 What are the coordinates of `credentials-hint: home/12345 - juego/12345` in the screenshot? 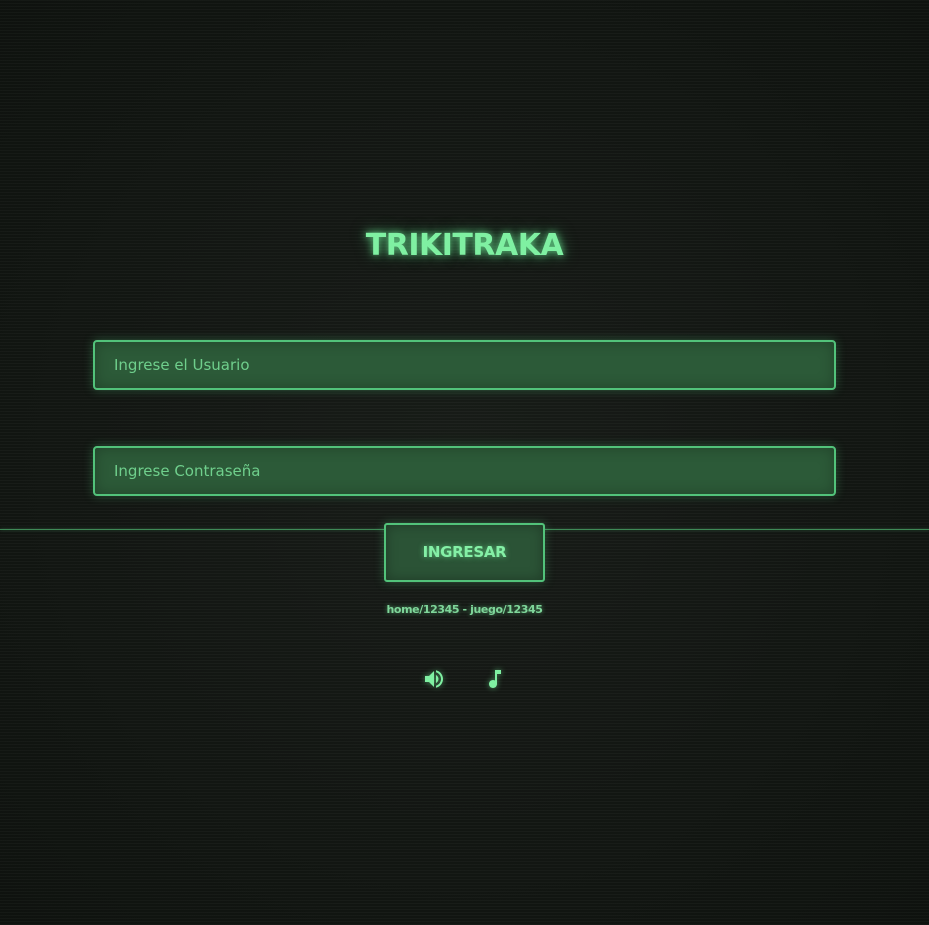 It's located at (464, 609).